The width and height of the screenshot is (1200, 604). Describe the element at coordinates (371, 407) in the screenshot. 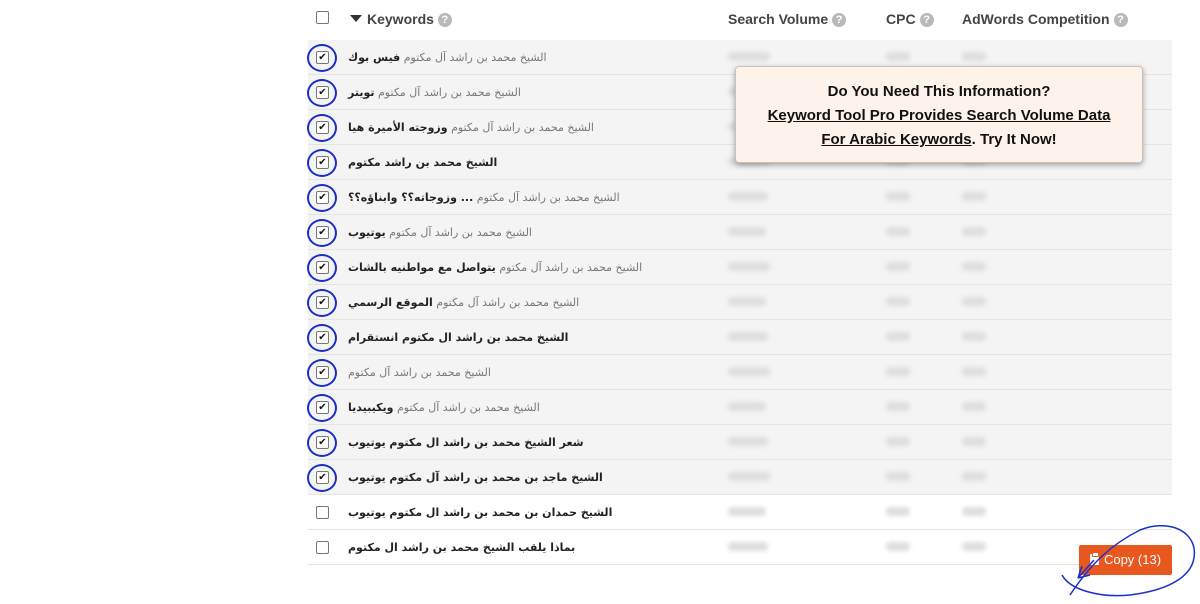

I see `keyword-suffix: ويكيبيديا` at that location.